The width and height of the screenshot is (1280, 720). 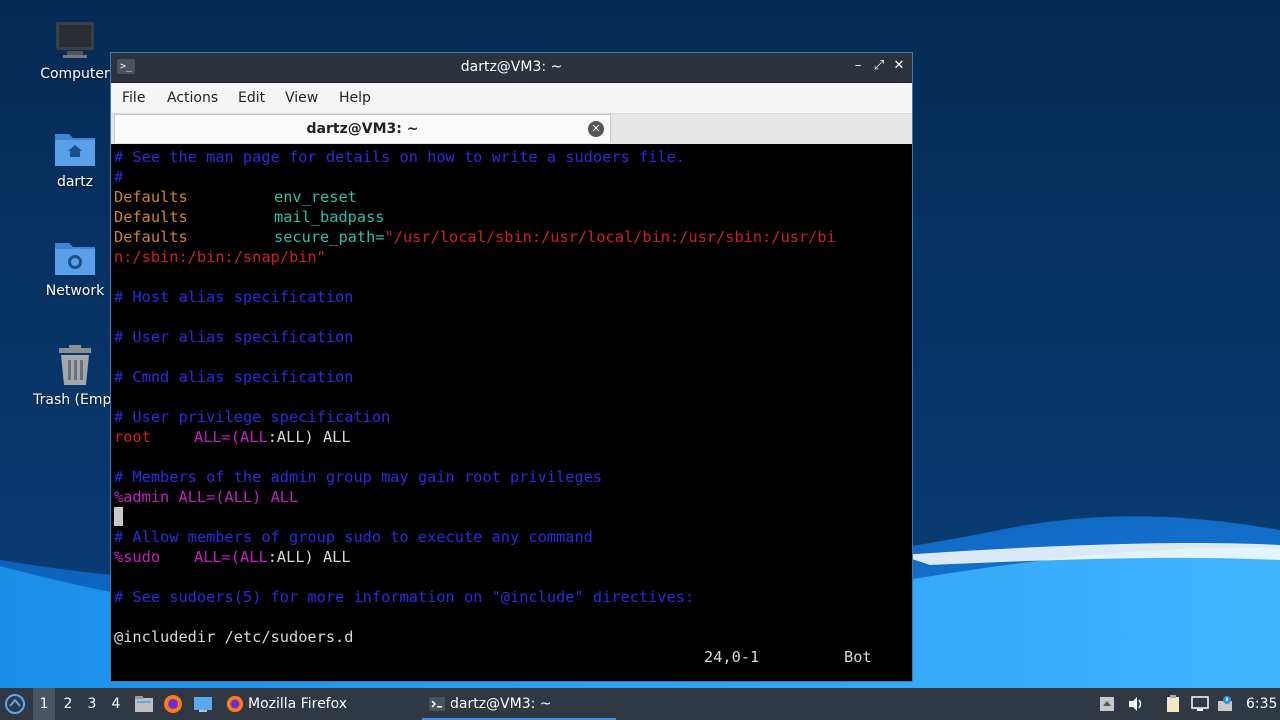 I want to click on terminal-line: %sudo ALL=(ALL:ALL) ALL, so click(x=232, y=557).